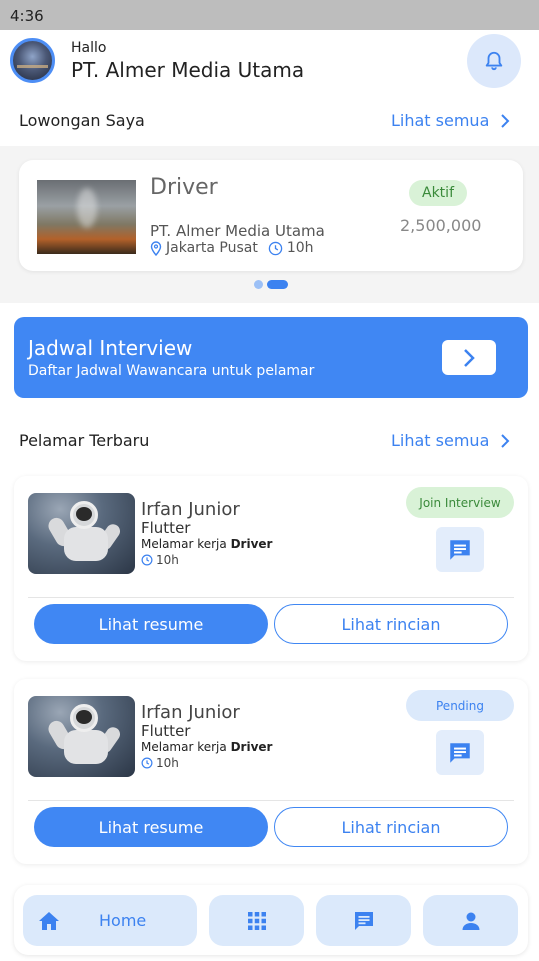 The image size is (539, 961). I want to click on carousel-dot-active, so click(277, 284).